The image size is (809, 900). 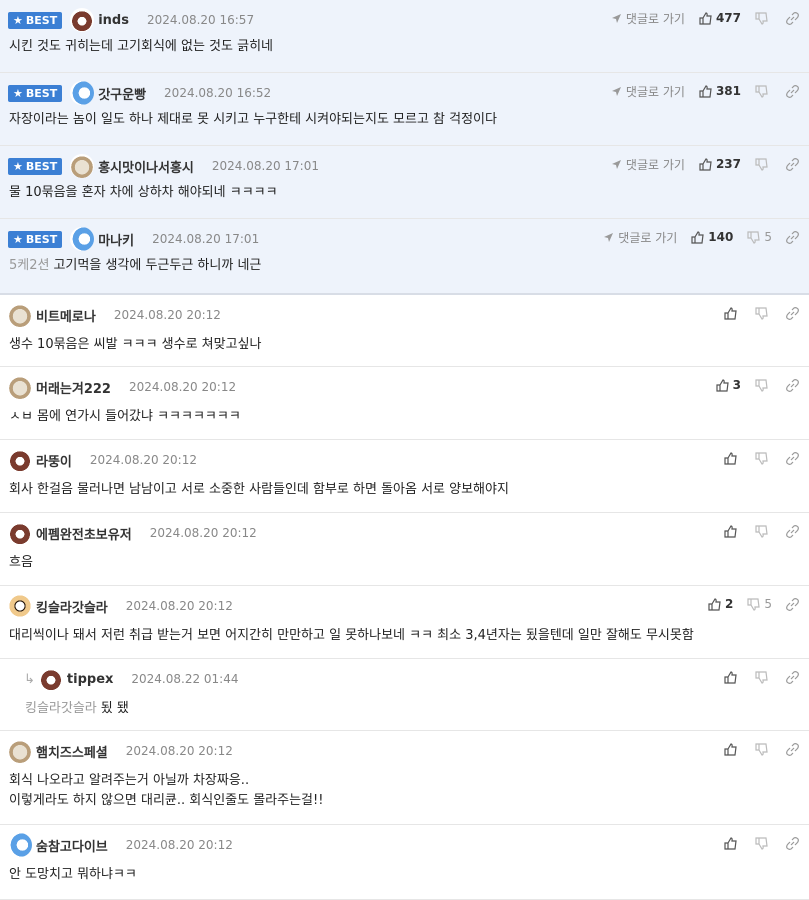 What do you see at coordinates (73, 387) in the screenshot?
I see `comment-author: 머래는겨222` at bounding box center [73, 387].